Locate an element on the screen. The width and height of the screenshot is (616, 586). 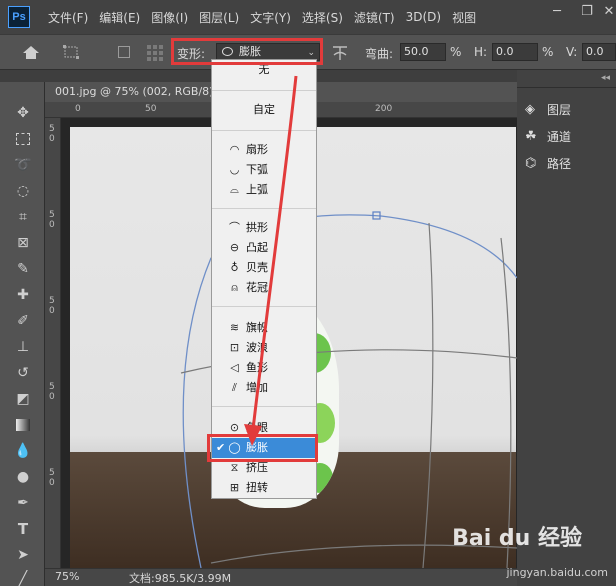
baidu-watermark-logo: Bai du 经验 is located at coordinates (517, 538).